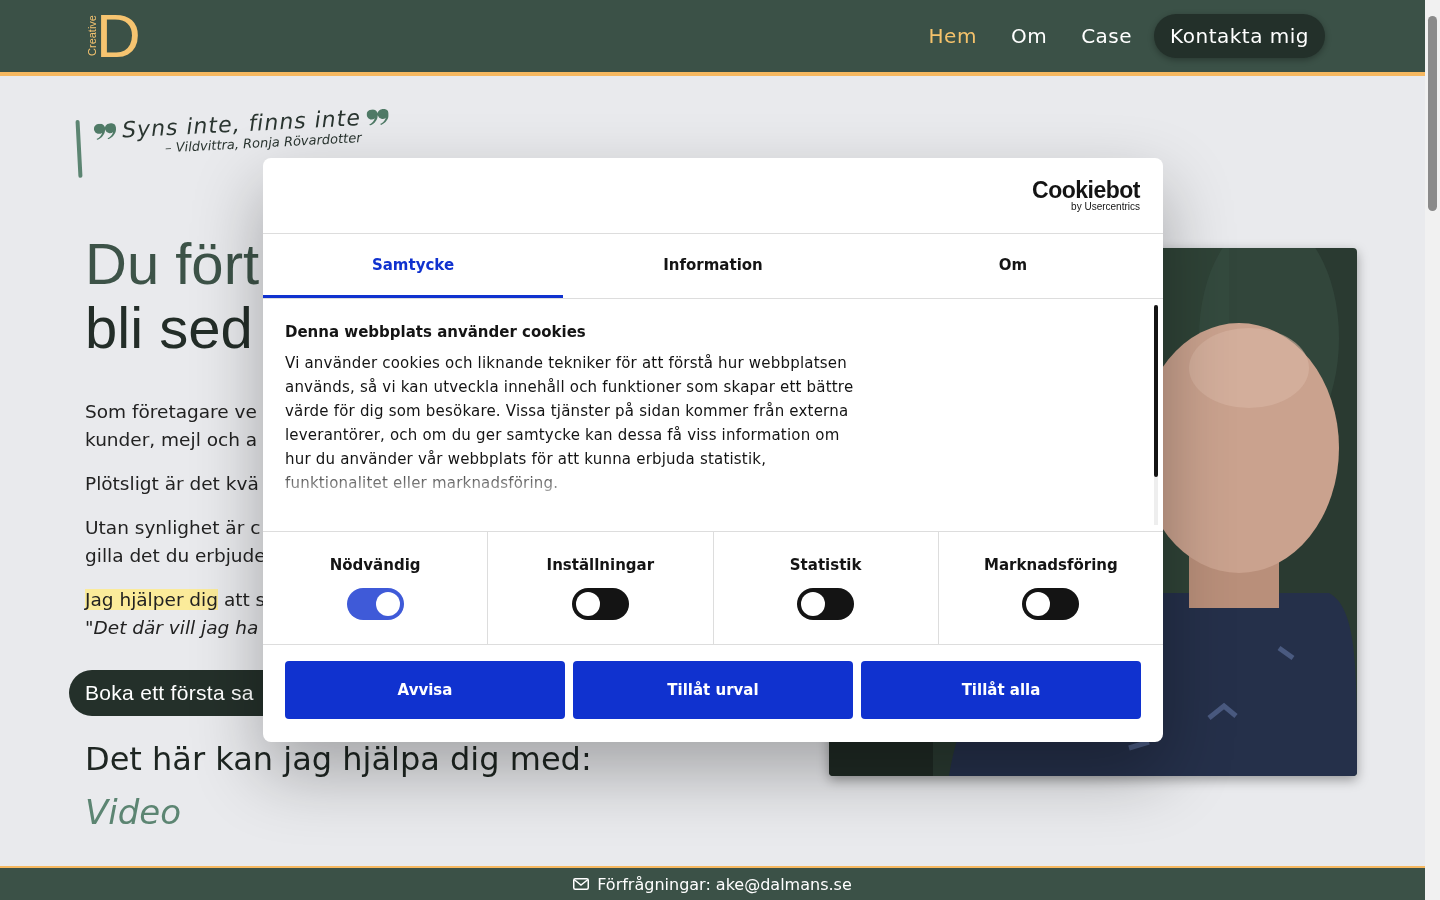  What do you see at coordinates (151, 599) in the screenshot?
I see `paragraph-text: Jag hjälper dig` at bounding box center [151, 599].